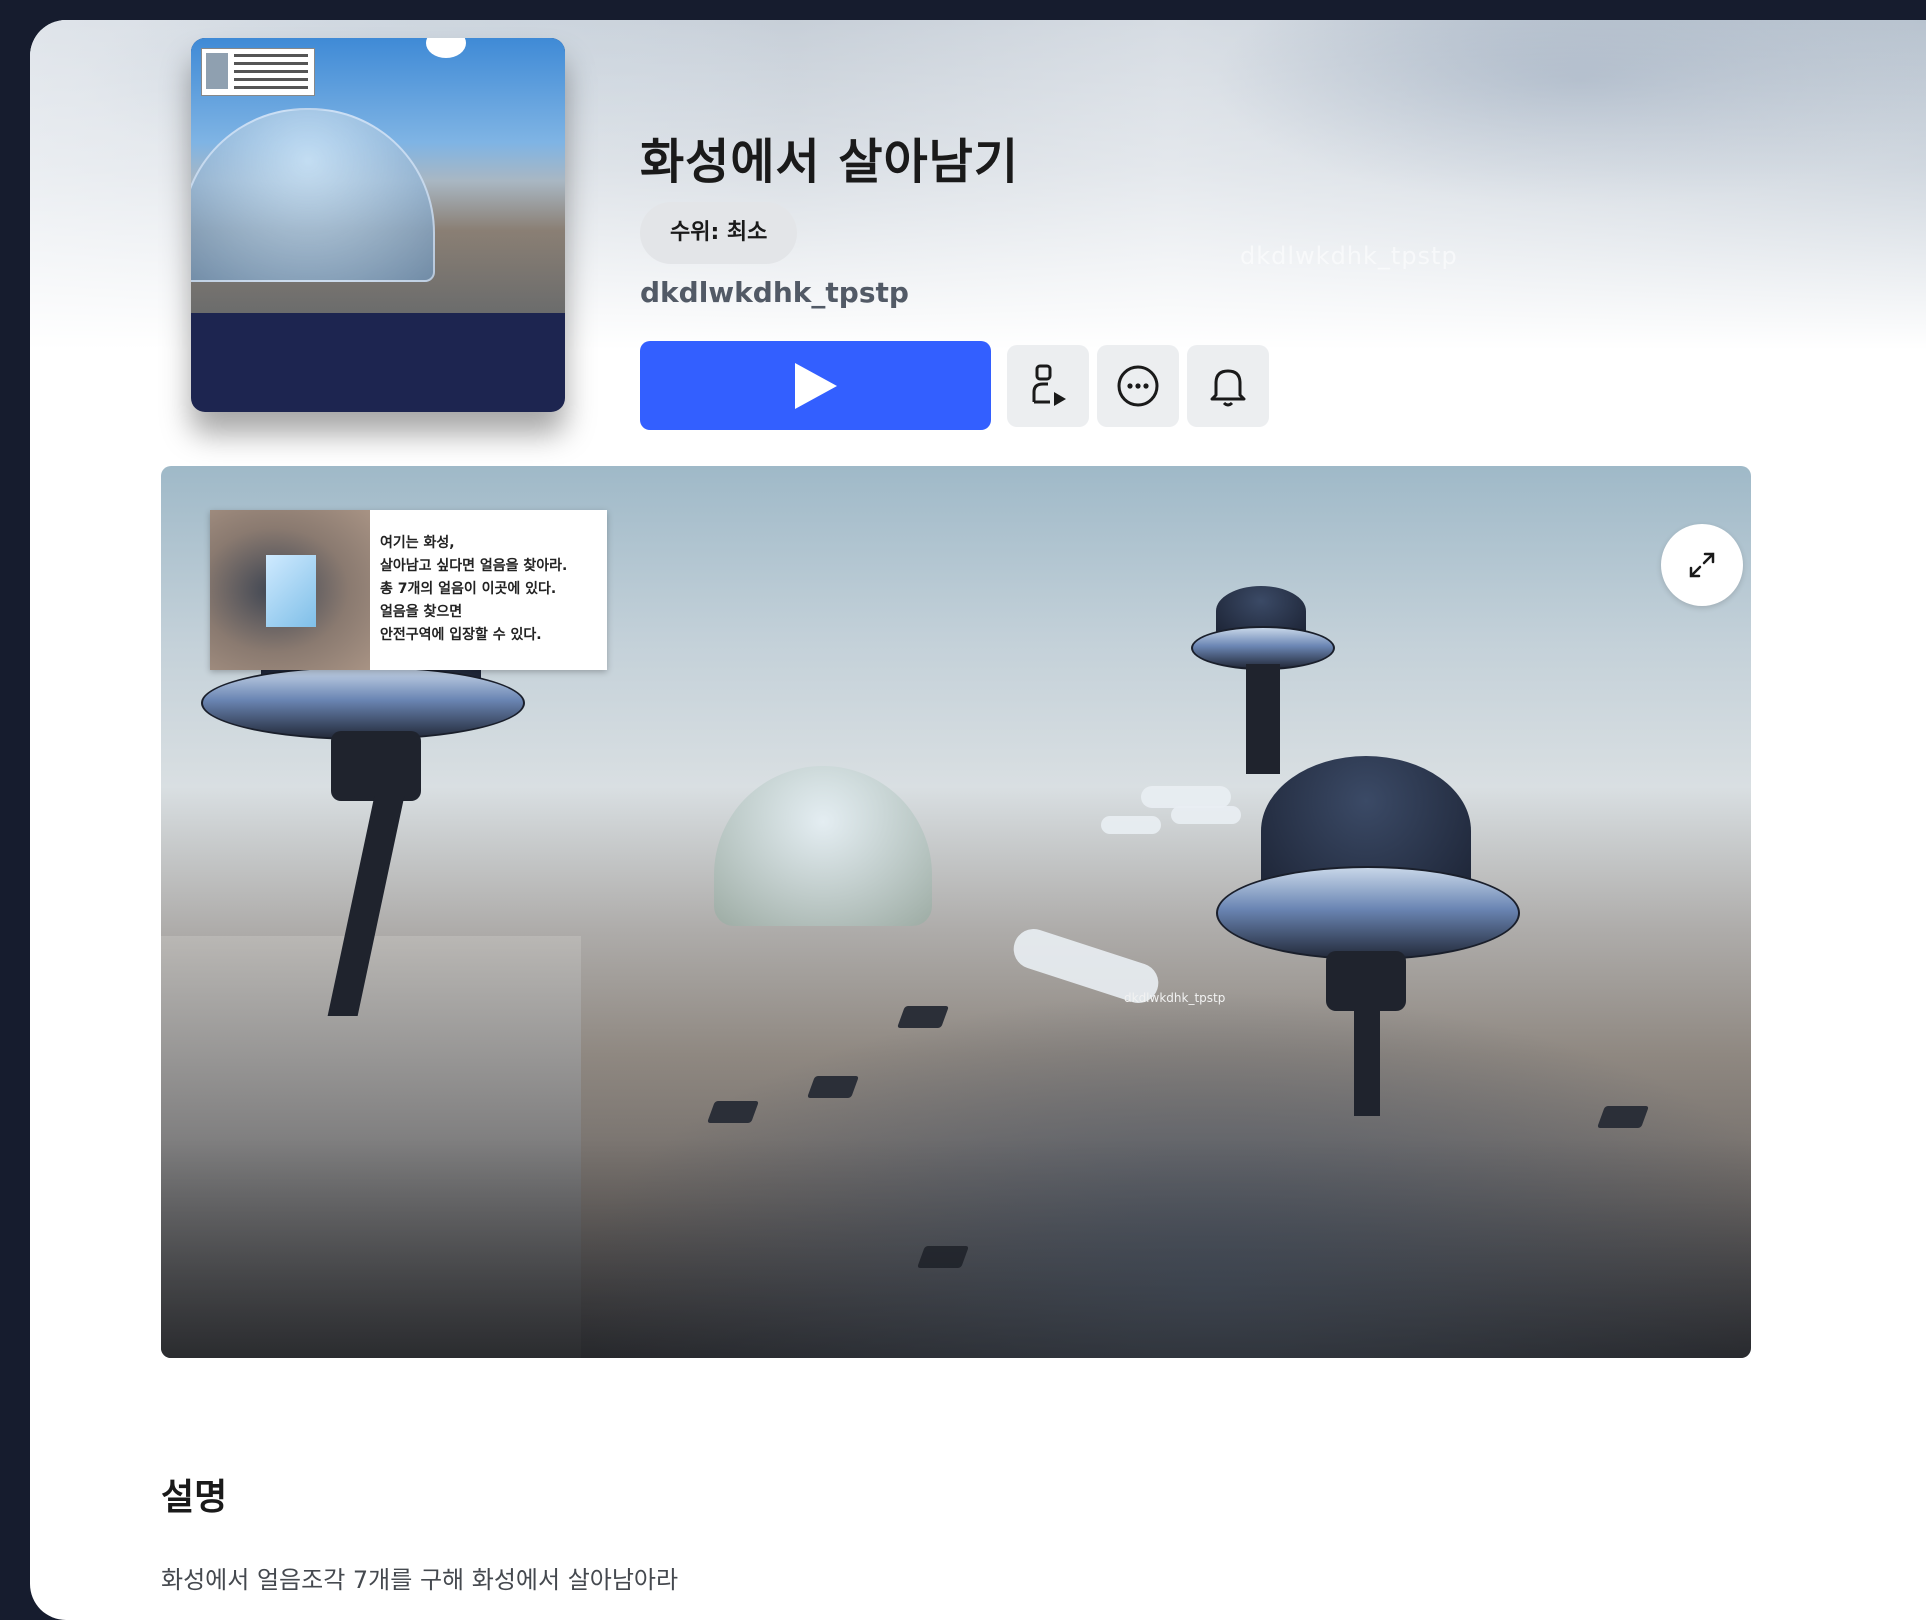  Describe the element at coordinates (774, 292) in the screenshot. I see `creator-link: dkdlwkdhk_tpstp` at that location.